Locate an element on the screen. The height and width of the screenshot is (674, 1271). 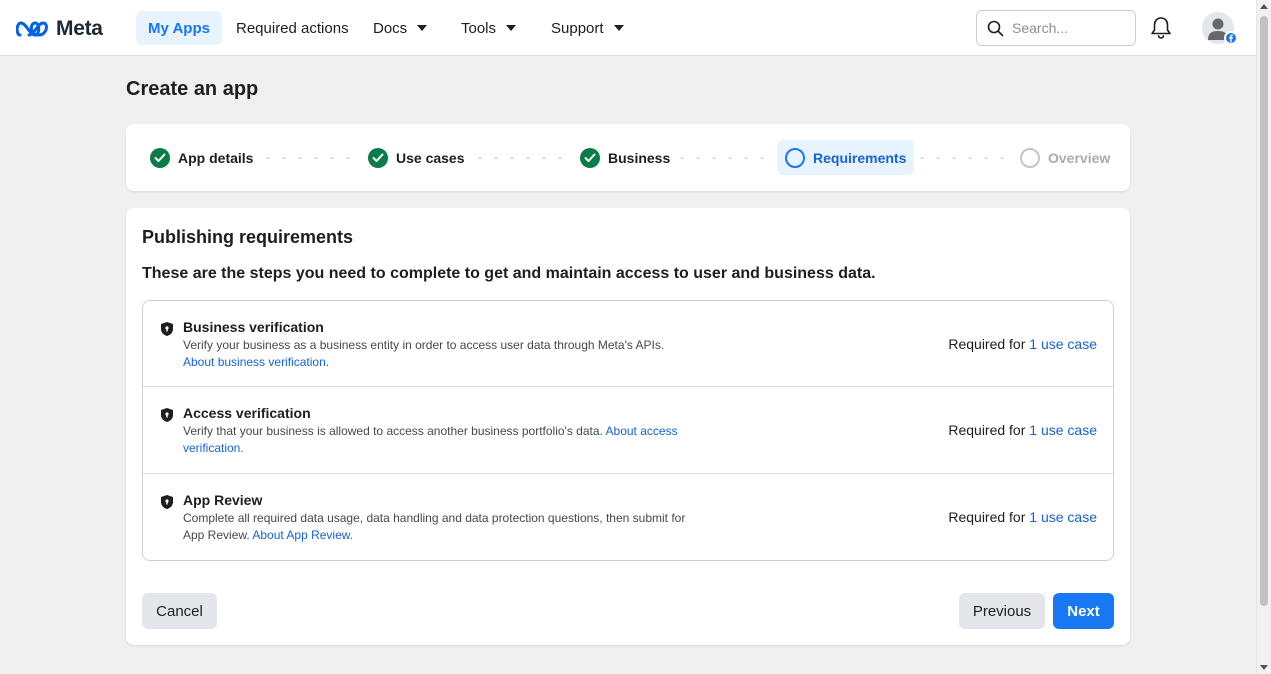
nav-tools: Tools is located at coordinates (488, 28).